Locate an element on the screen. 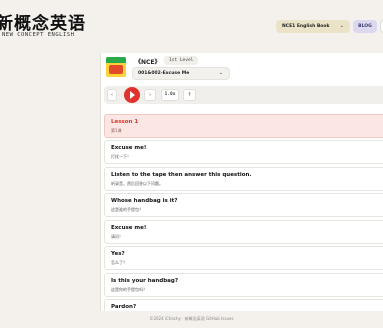 This screenshot has width=383, height=328. sentence-english: Pardon? is located at coordinates (124, 307).